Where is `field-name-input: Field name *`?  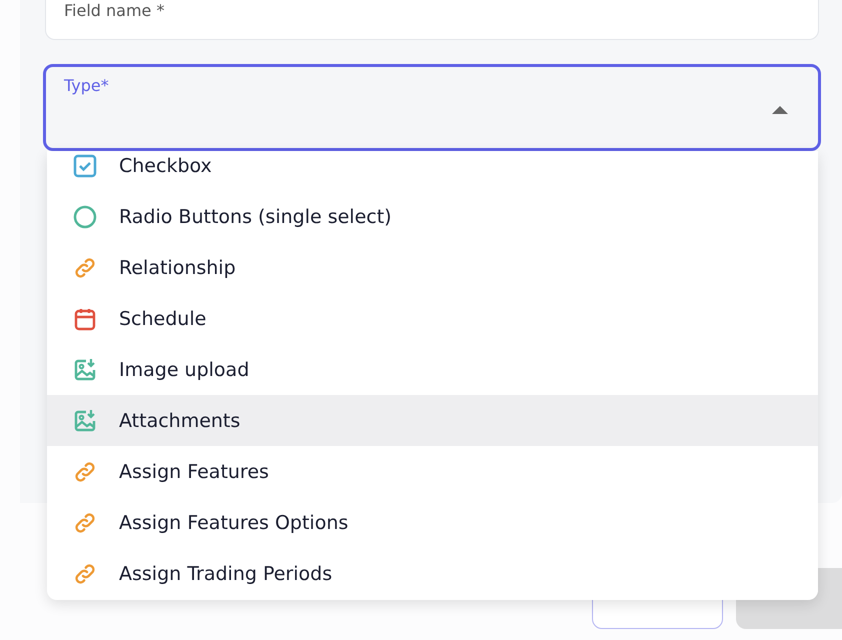
field-name-input: Field name * is located at coordinates (432, 20).